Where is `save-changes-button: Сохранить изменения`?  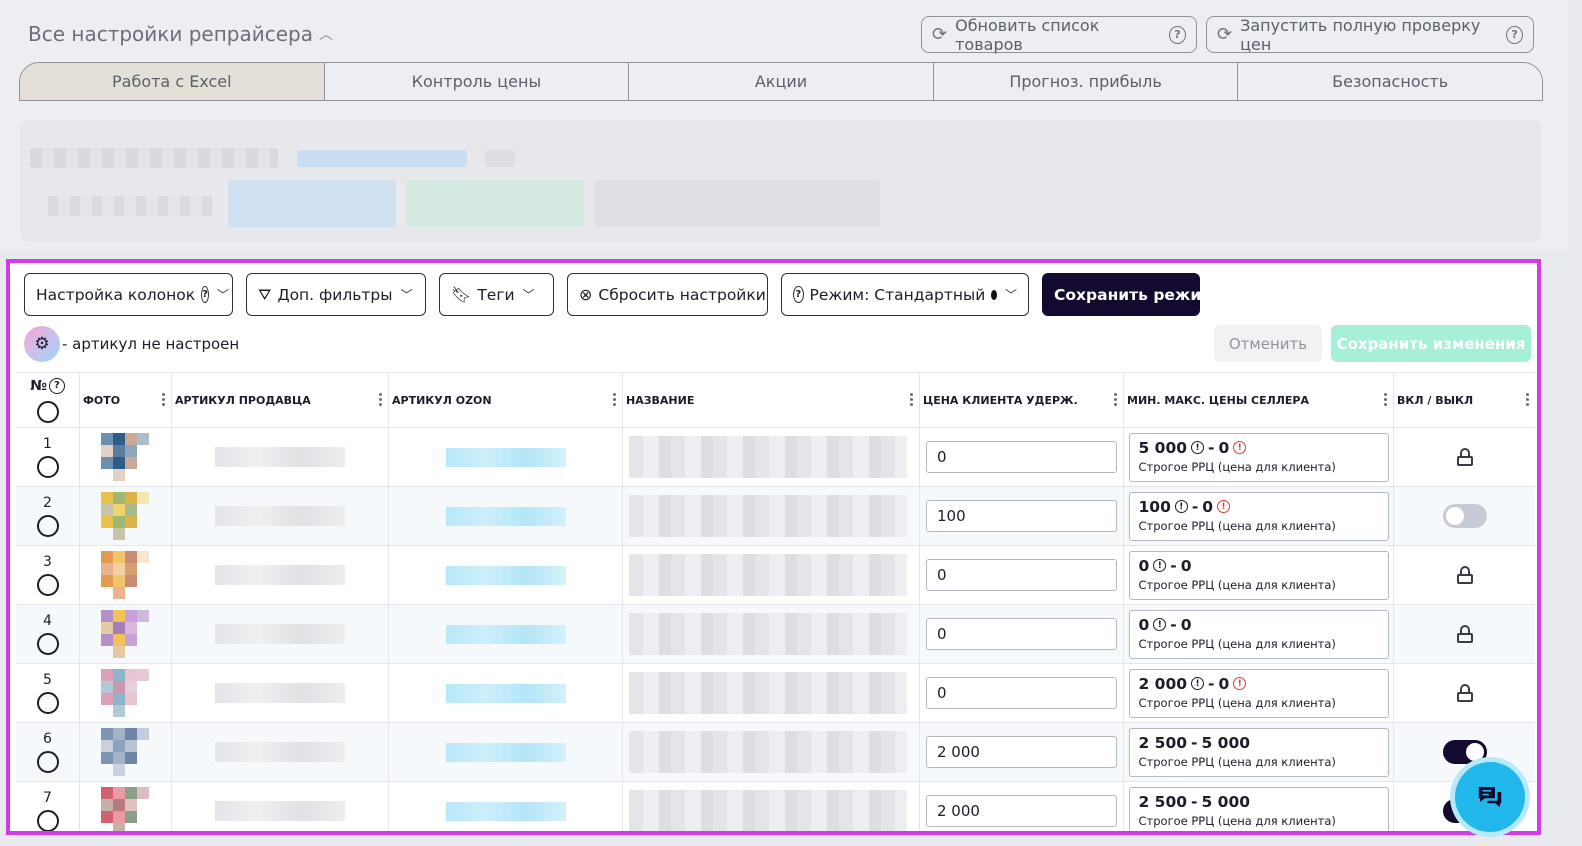 save-changes-button: Сохранить изменения is located at coordinates (1431, 343).